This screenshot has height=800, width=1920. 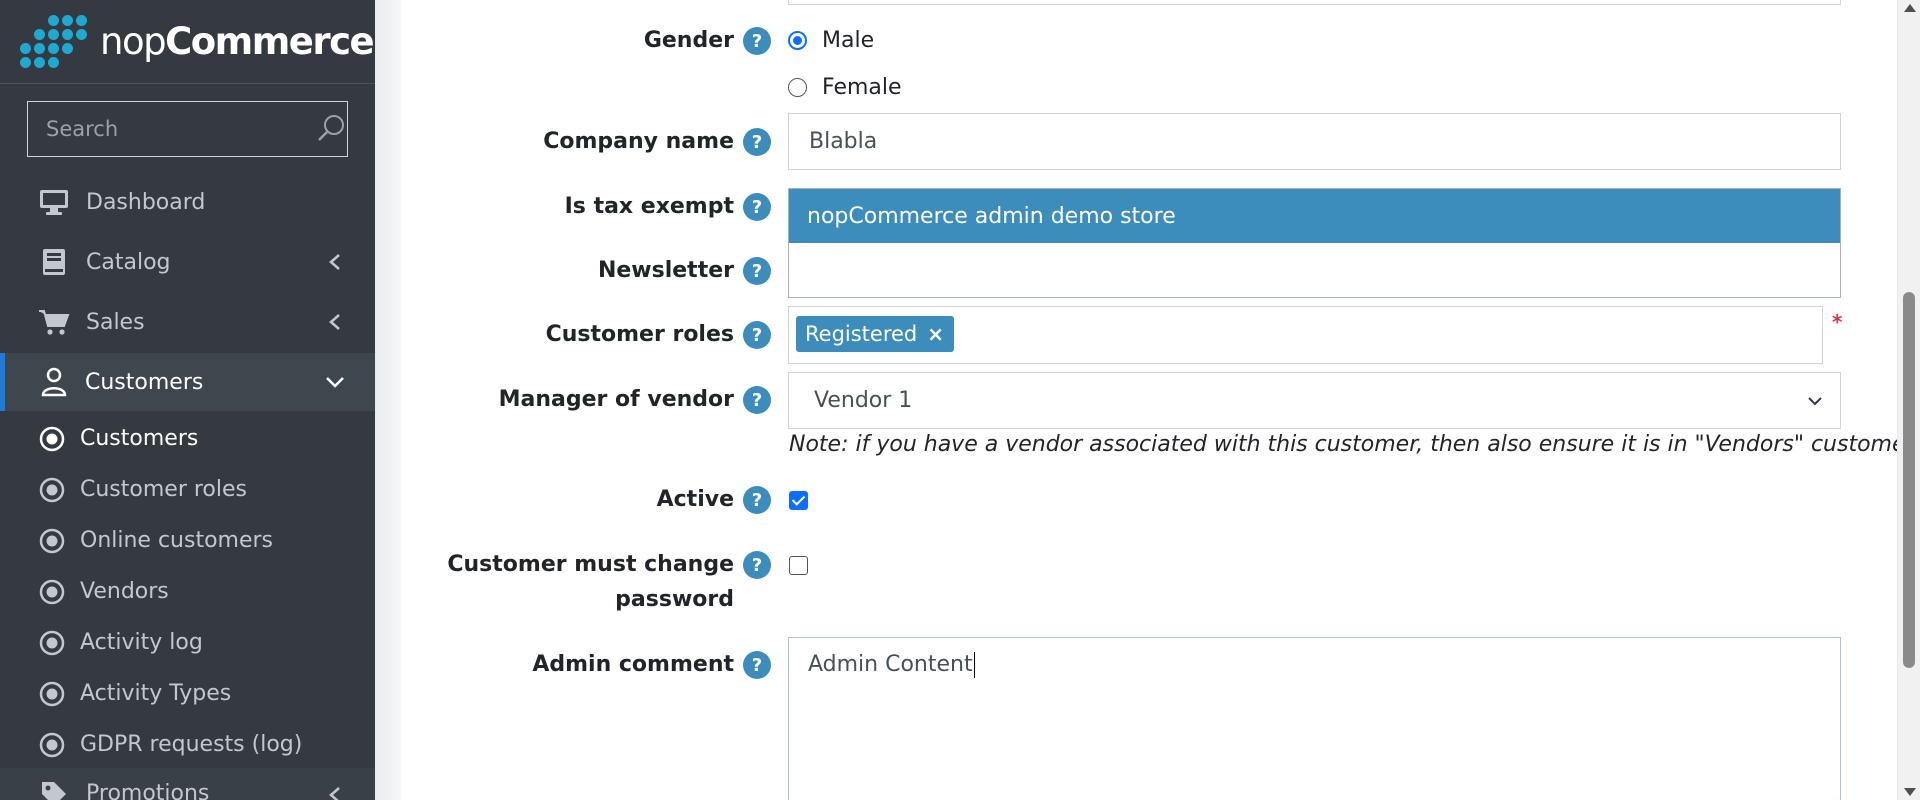 What do you see at coordinates (1314, 216) in the screenshot?
I see `newsletter-store-option: nopCommerce admin demo store` at bounding box center [1314, 216].